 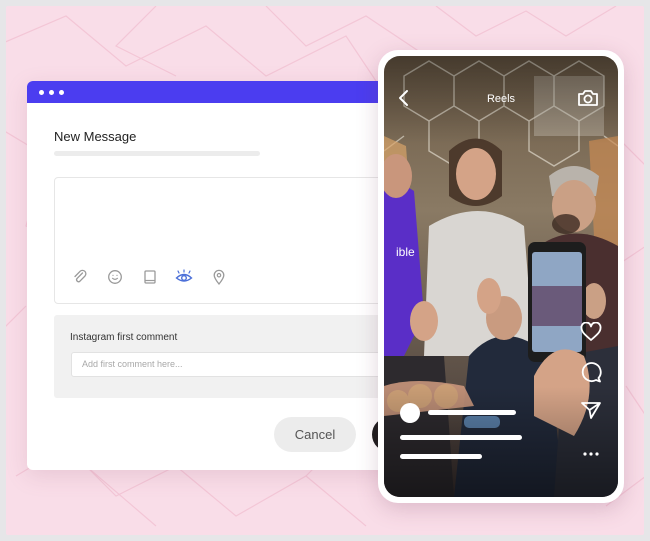 What do you see at coordinates (591, 372) in the screenshot?
I see `comment-icon` at bounding box center [591, 372].